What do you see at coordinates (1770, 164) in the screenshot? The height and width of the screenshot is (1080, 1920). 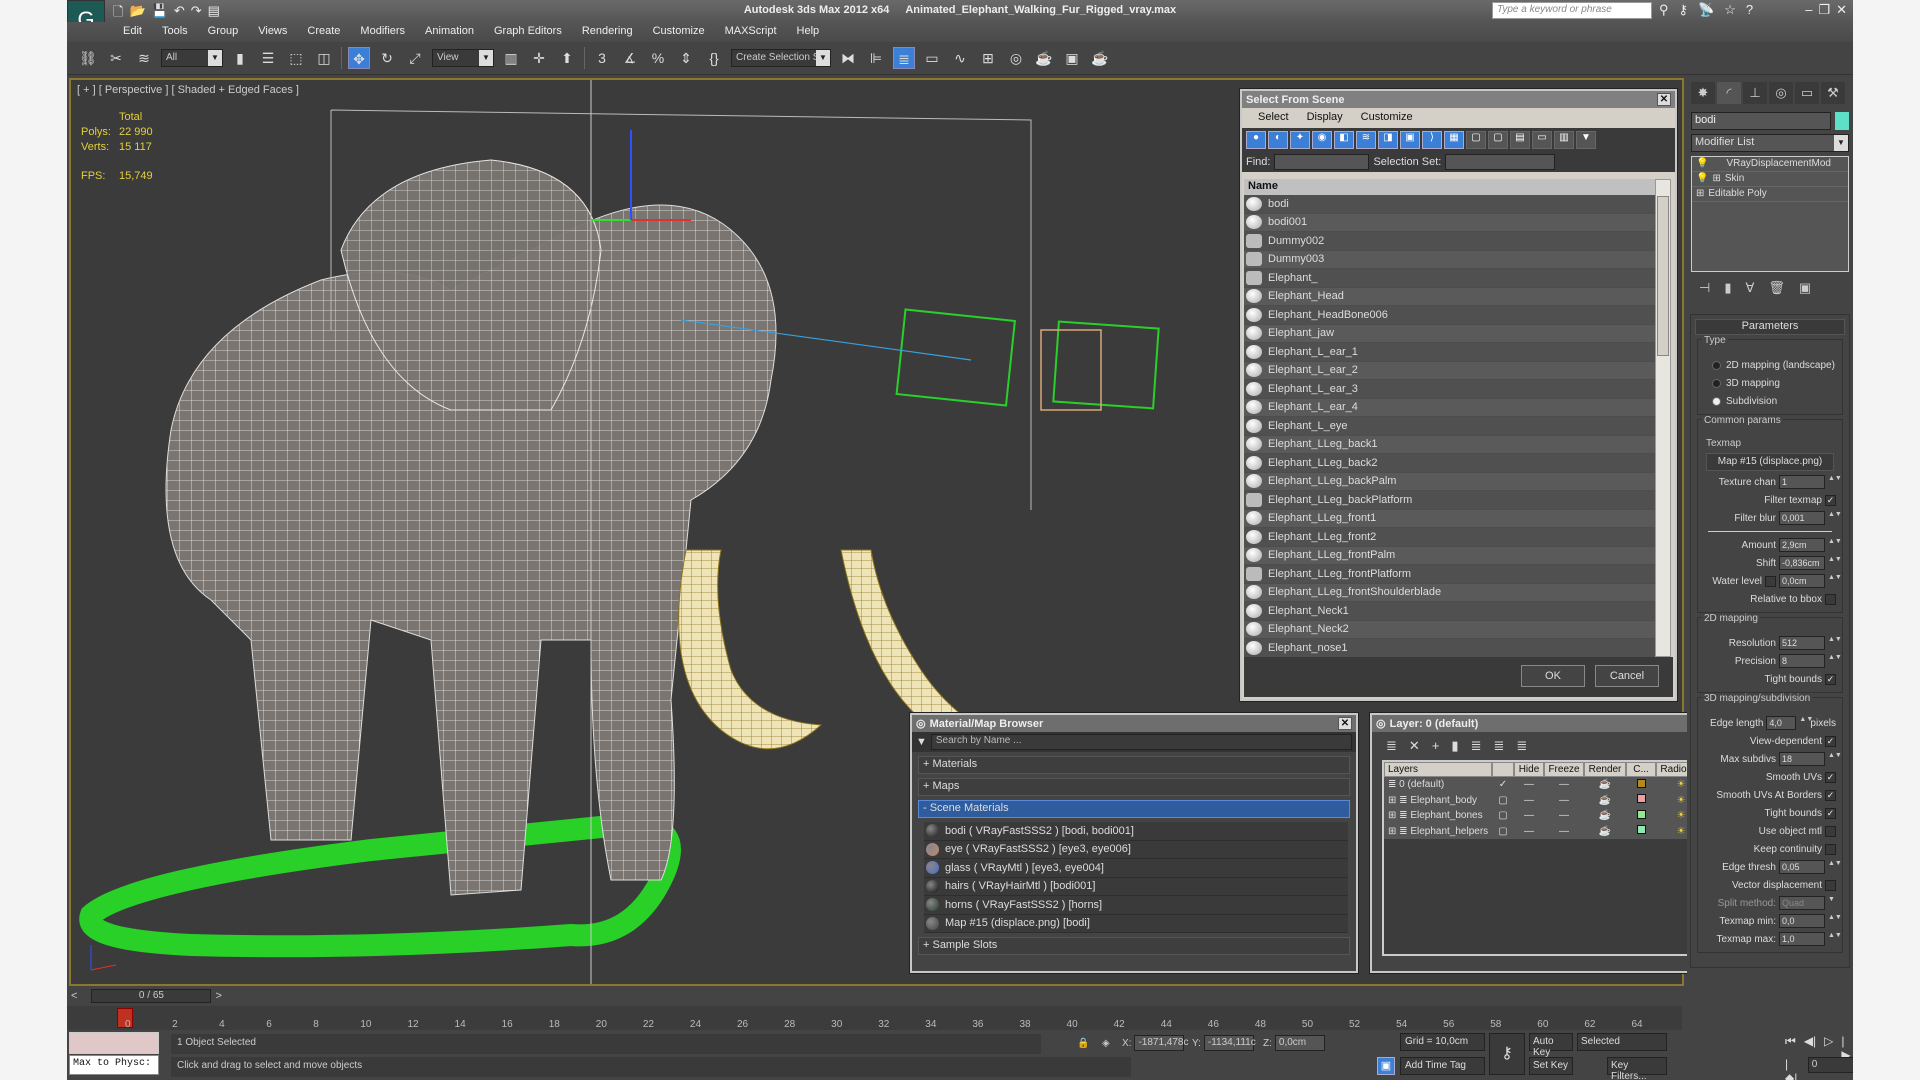 I see `stack-item: 💡 VRayDisplacementMod` at bounding box center [1770, 164].